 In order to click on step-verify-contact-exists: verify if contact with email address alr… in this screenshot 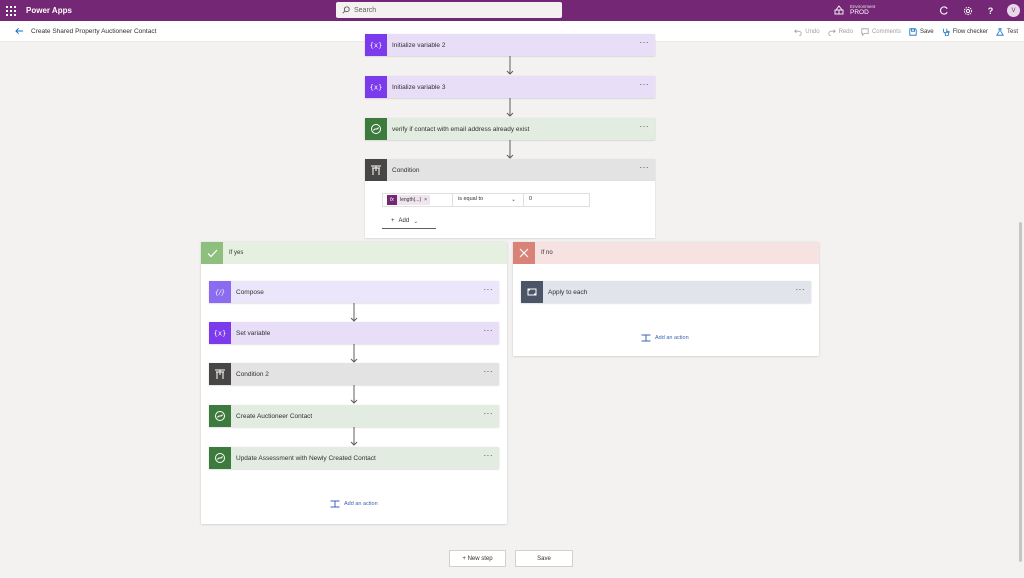, I will do `click(510, 129)`.